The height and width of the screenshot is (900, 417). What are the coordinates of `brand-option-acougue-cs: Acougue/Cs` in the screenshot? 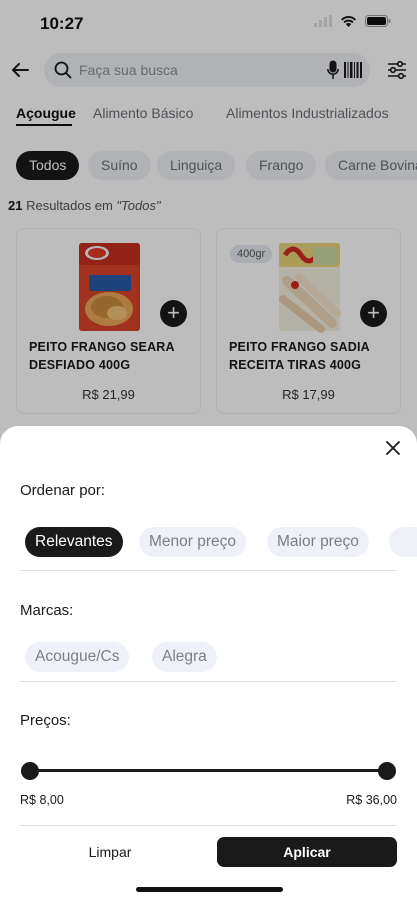 It's located at (77, 657).